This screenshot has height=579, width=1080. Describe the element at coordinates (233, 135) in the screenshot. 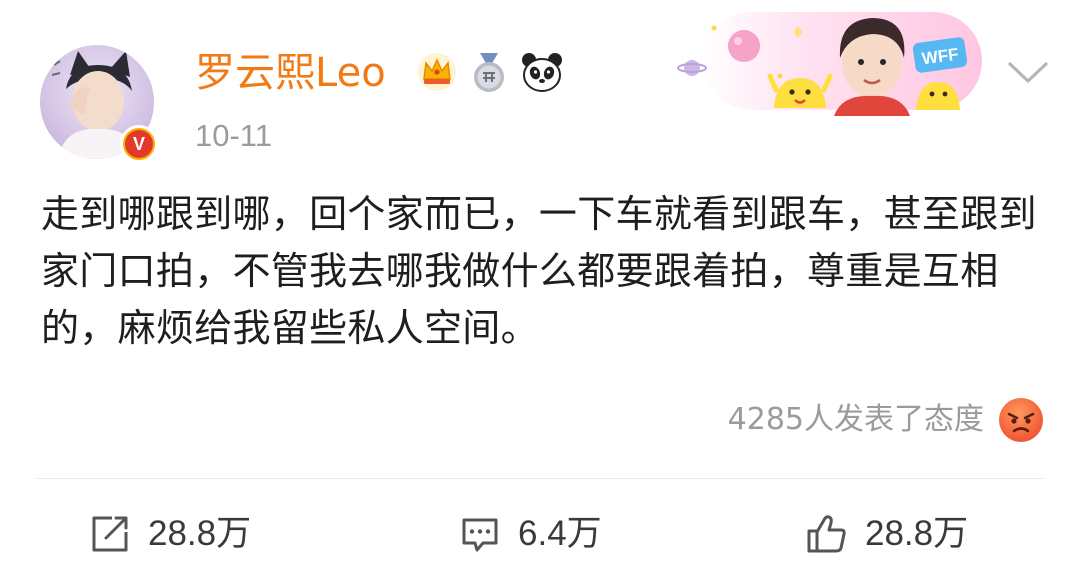

I see `post-time: 10-11` at that location.